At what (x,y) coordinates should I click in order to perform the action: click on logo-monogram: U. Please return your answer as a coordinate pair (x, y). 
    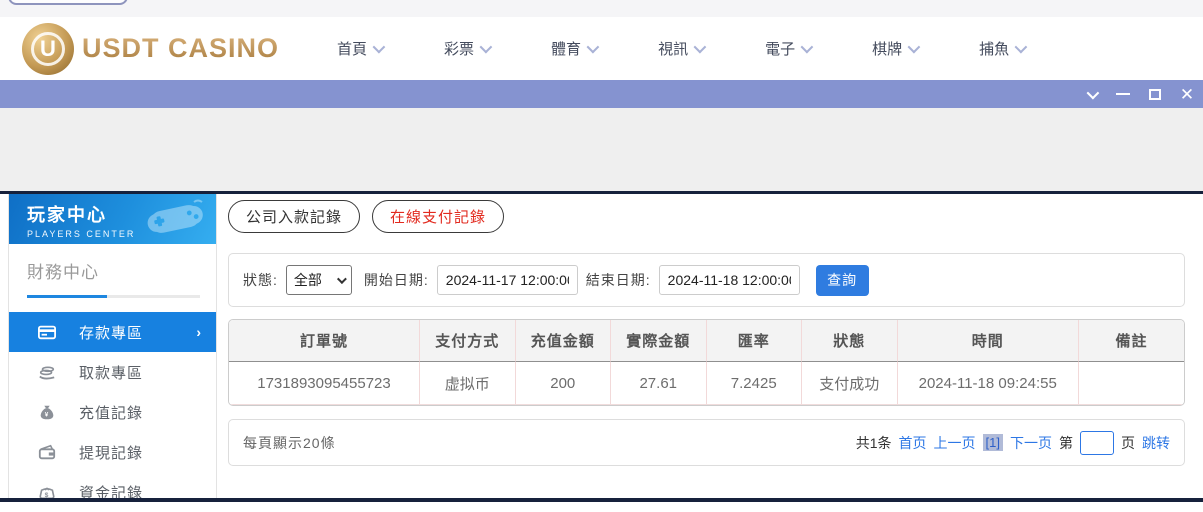
    Looking at the image, I should click on (48, 48).